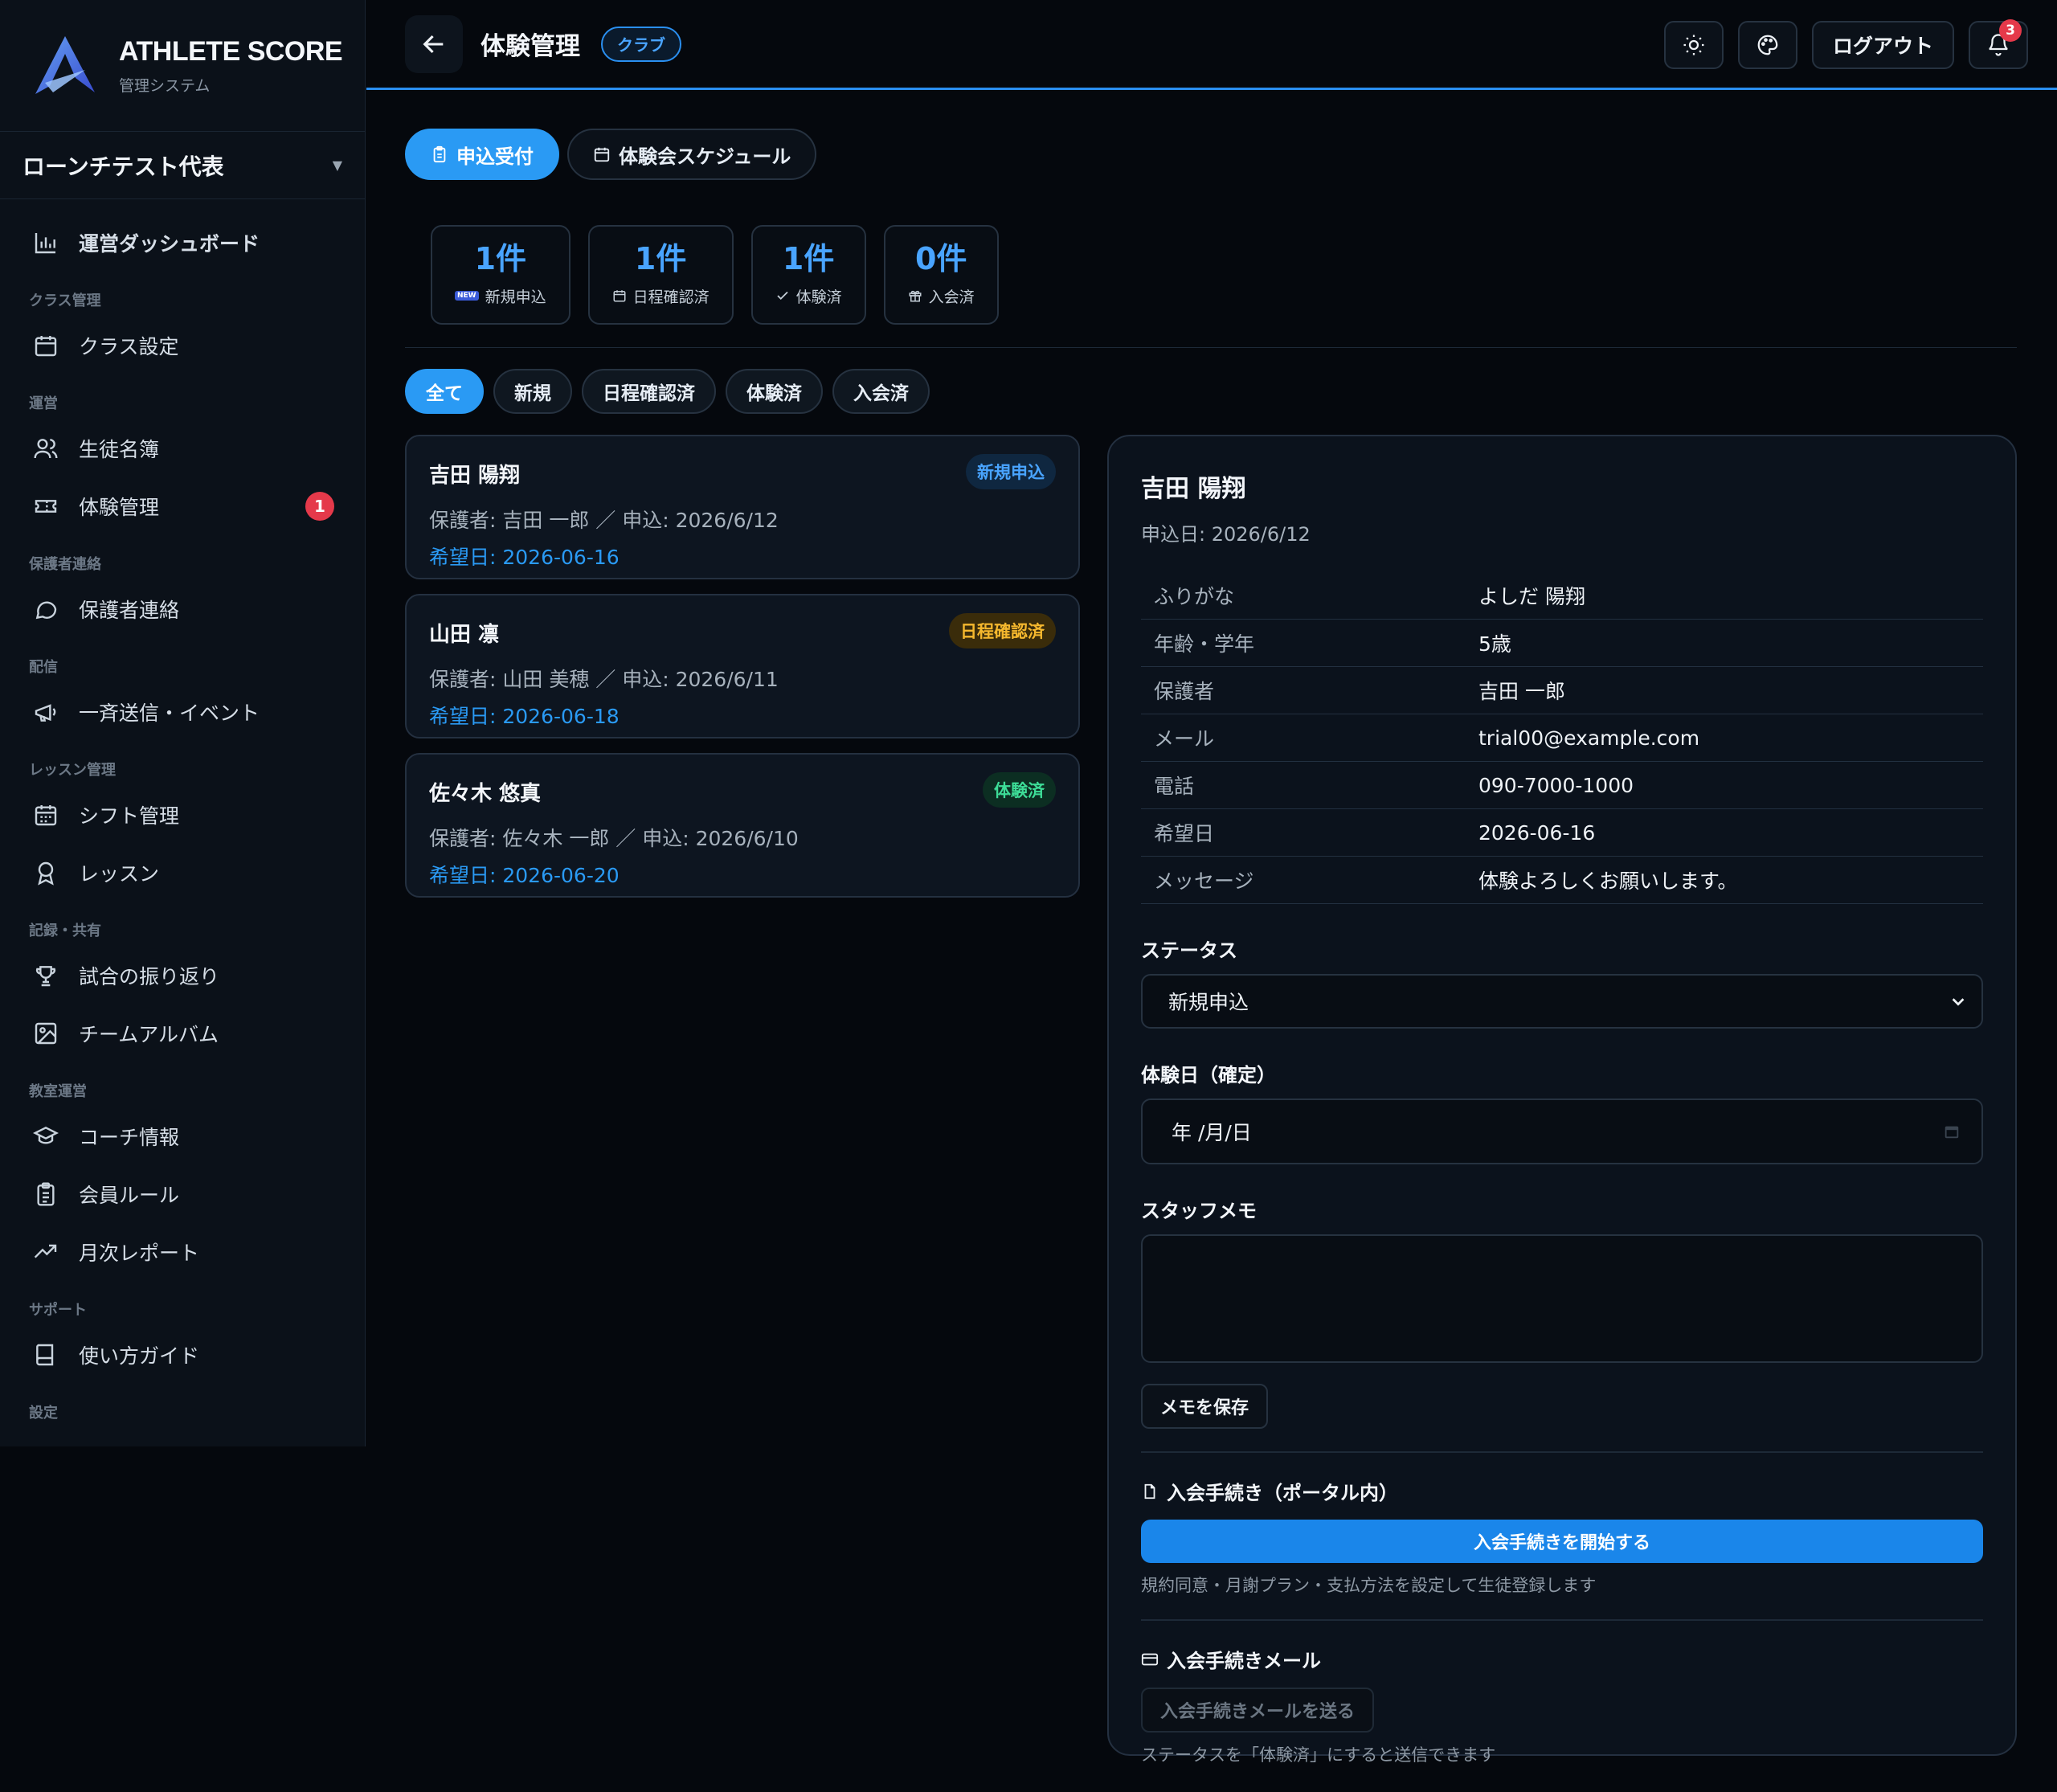 The width and height of the screenshot is (2057, 1792). What do you see at coordinates (1019, 790) in the screenshot?
I see `status-badge: 体験済` at bounding box center [1019, 790].